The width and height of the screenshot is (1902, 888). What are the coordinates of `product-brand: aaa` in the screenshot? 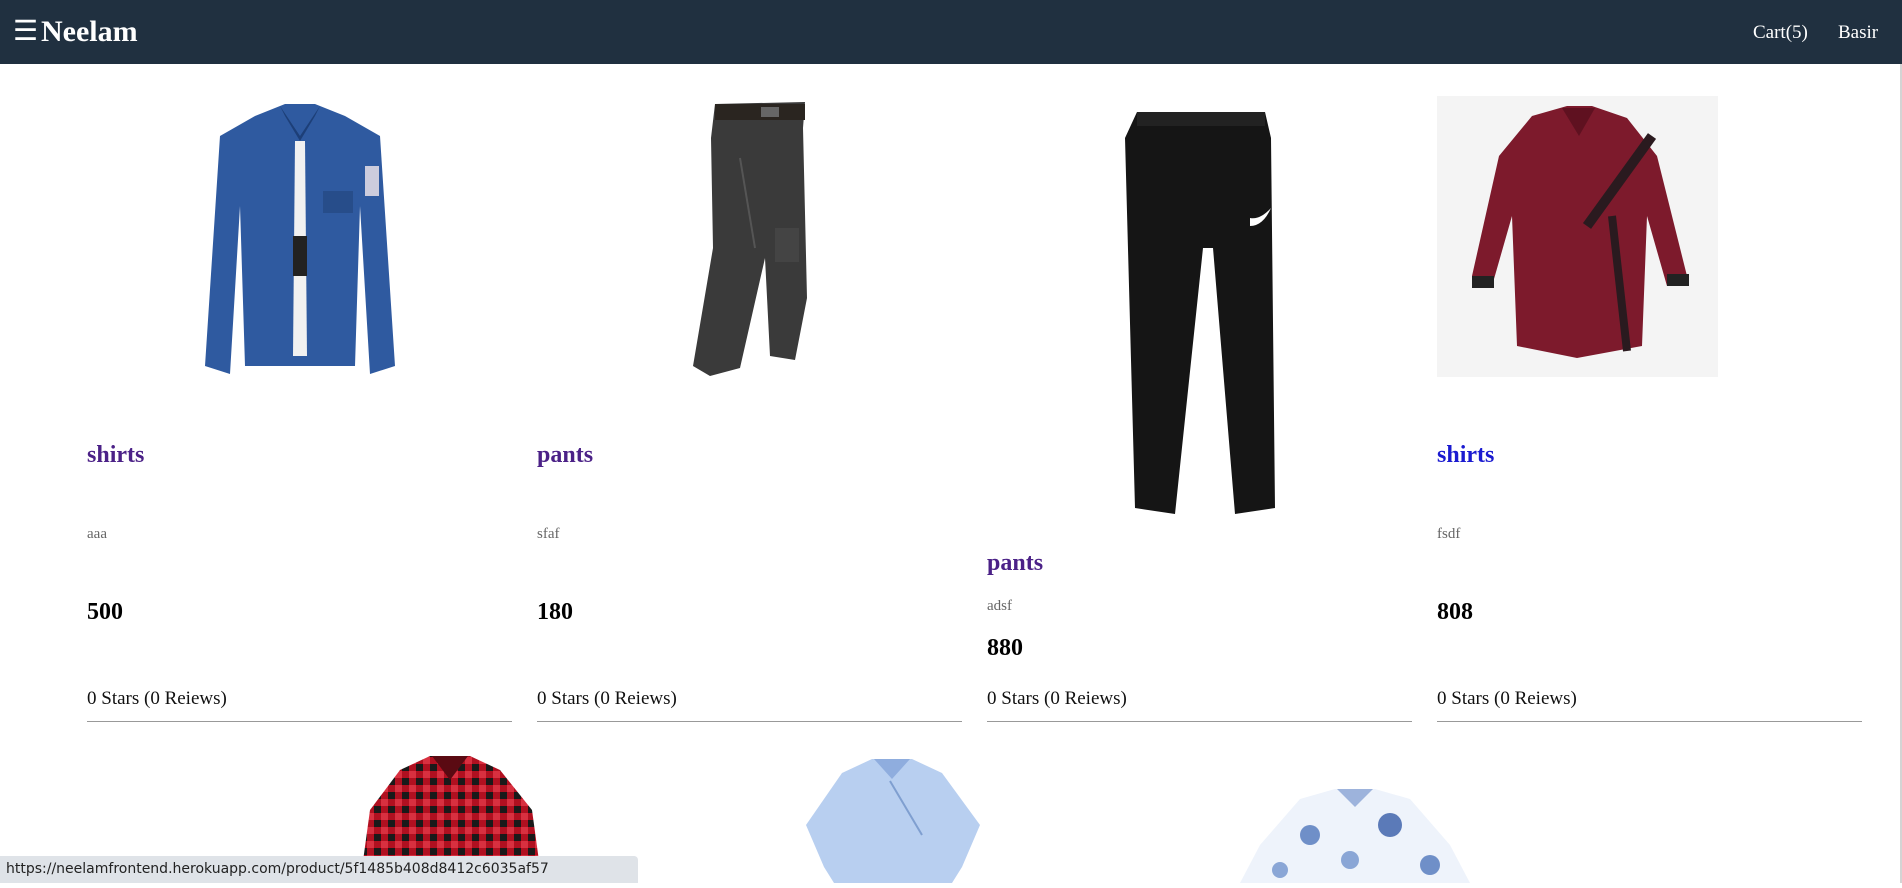 It's located at (97, 534).